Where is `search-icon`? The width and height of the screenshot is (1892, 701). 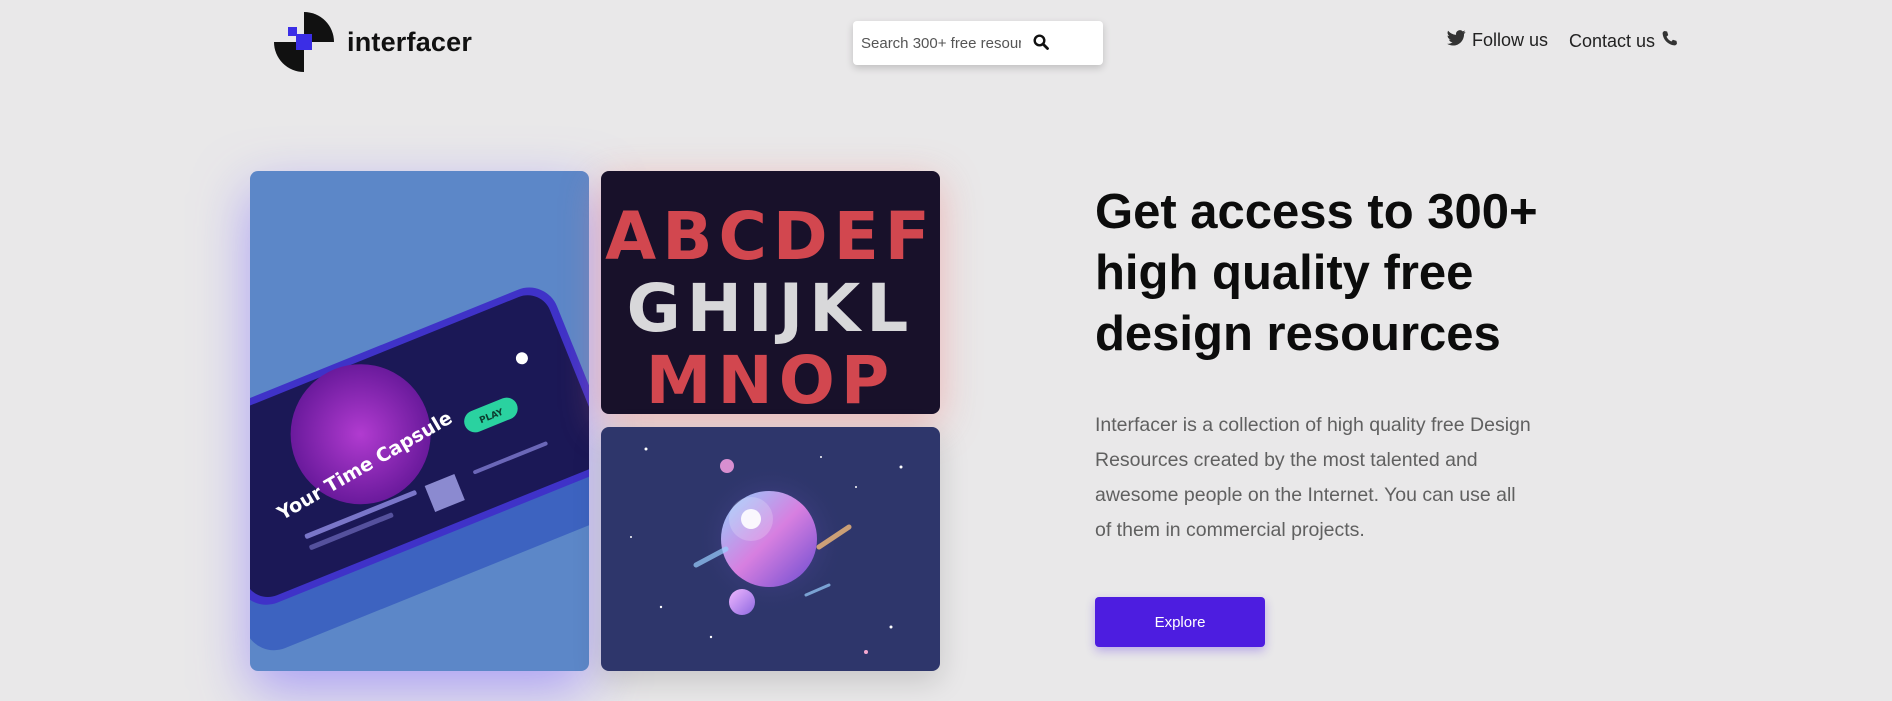 search-icon is located at coordinates (1042, 43).